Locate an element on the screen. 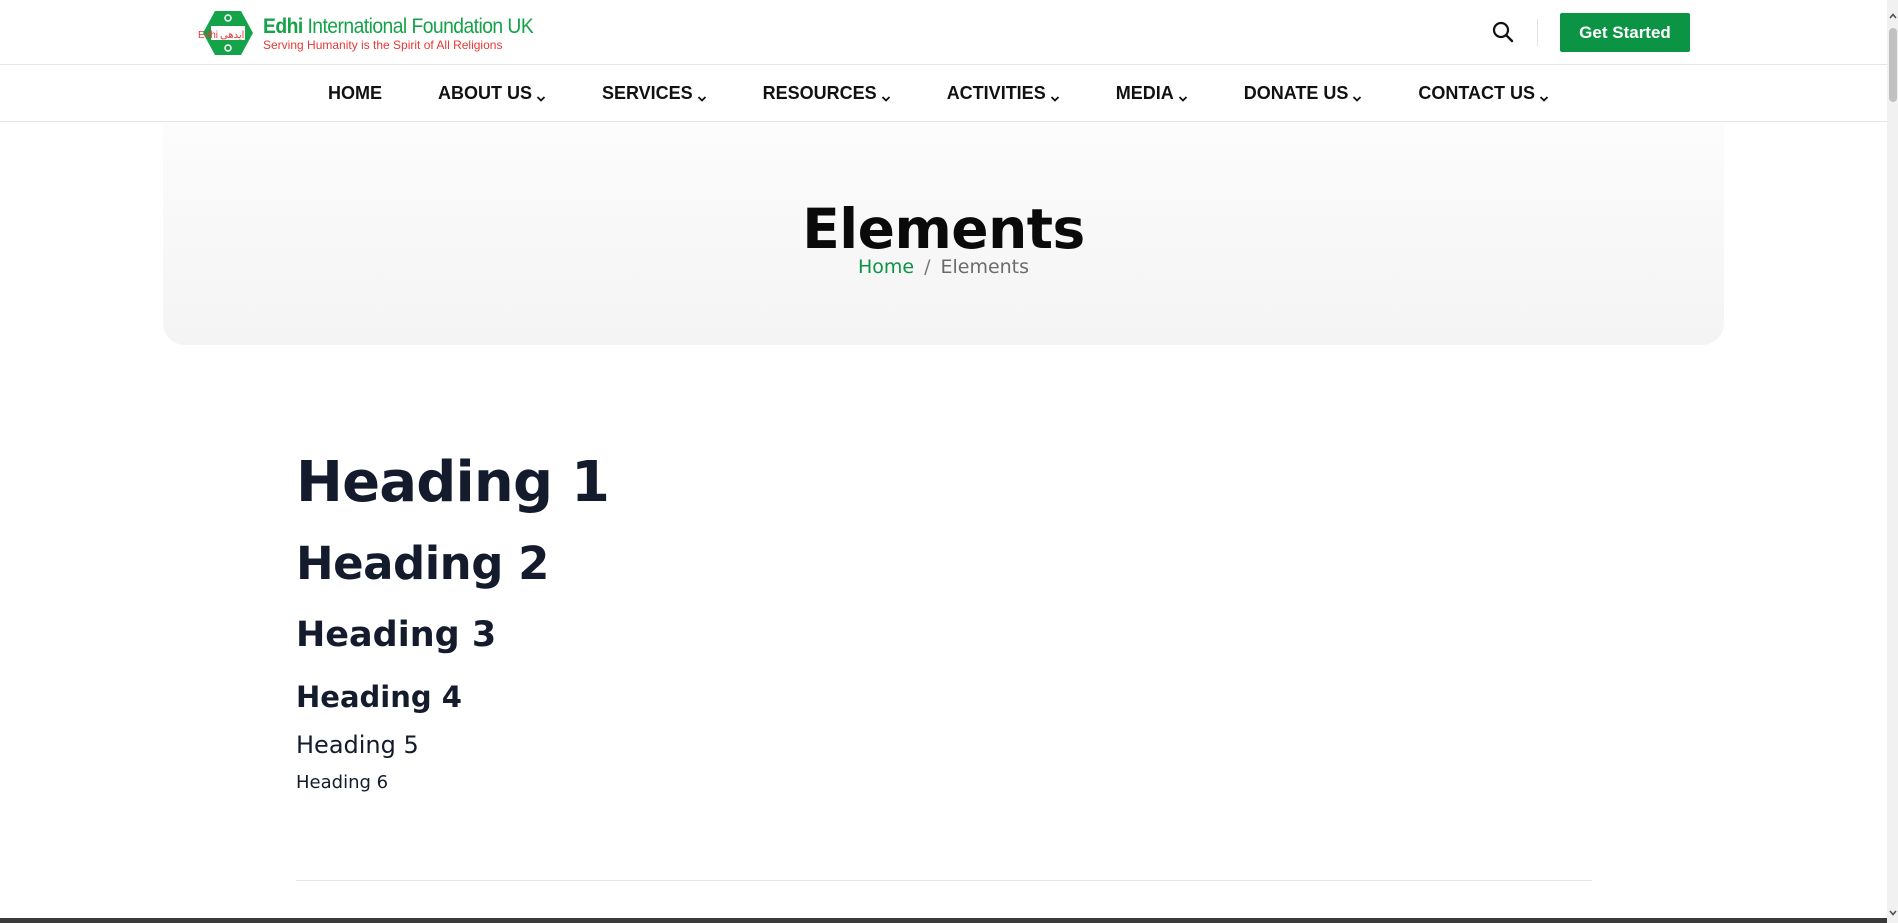  nav-item-contact-us: CONTACT US is located at coordinates (1483, 93).